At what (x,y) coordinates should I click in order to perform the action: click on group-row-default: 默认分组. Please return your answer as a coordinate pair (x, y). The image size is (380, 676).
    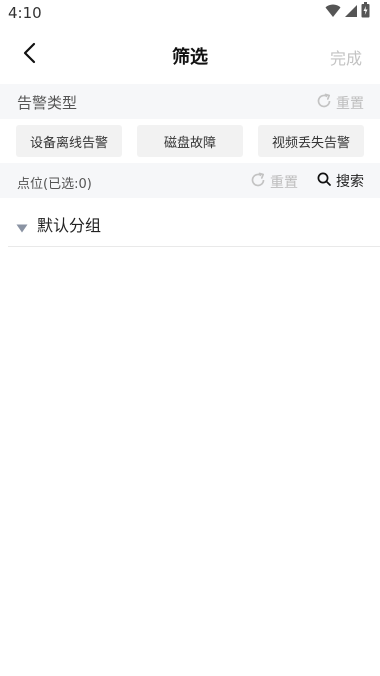
    Looking at the image, I should click on (194, 222).